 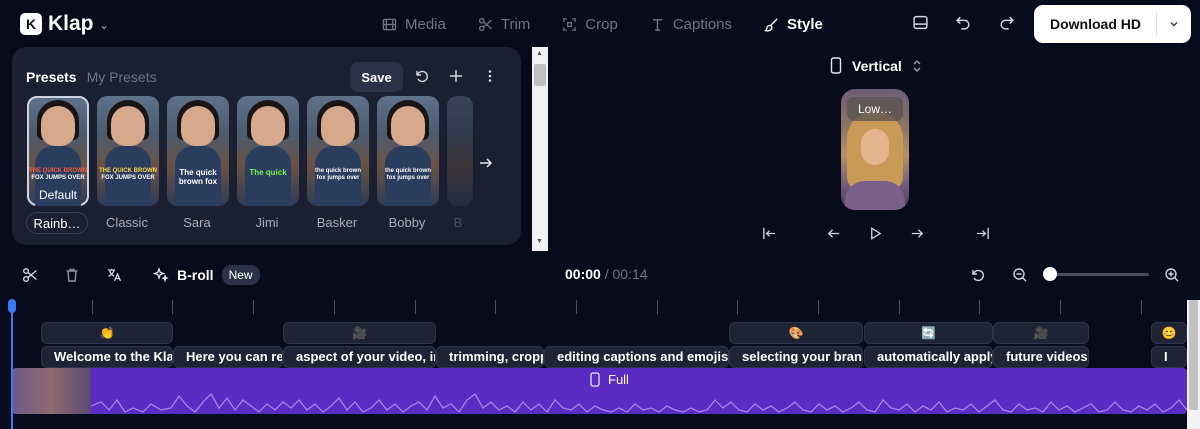 What do you see at coordinates (107, 333) in the screenshot?
I see `emoji-clip: 👏` at bounding box center [107, 333].